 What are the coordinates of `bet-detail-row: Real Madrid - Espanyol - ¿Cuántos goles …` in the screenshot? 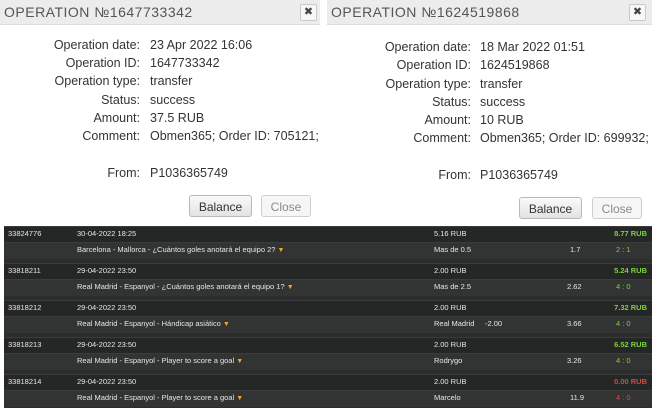 It's located at (328, 287).